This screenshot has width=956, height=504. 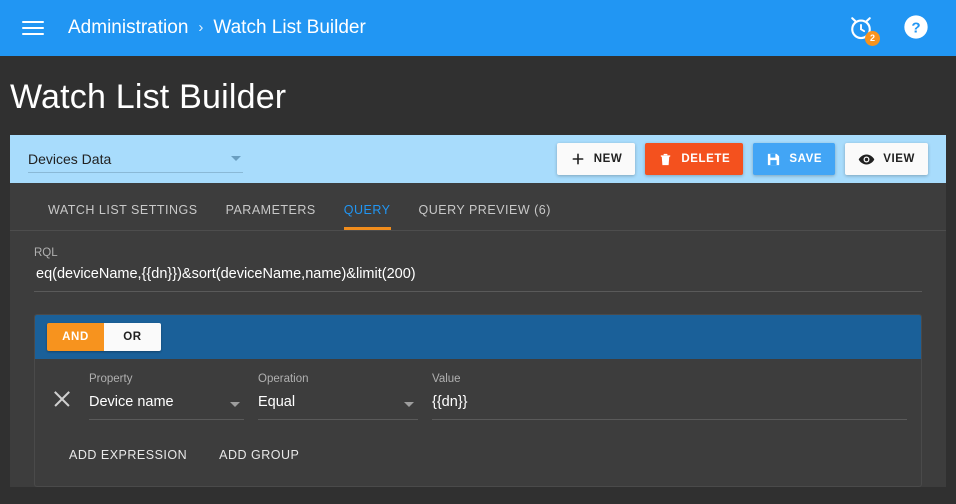 I want to click on operation-value: Equal, so click(x=277, y=402).